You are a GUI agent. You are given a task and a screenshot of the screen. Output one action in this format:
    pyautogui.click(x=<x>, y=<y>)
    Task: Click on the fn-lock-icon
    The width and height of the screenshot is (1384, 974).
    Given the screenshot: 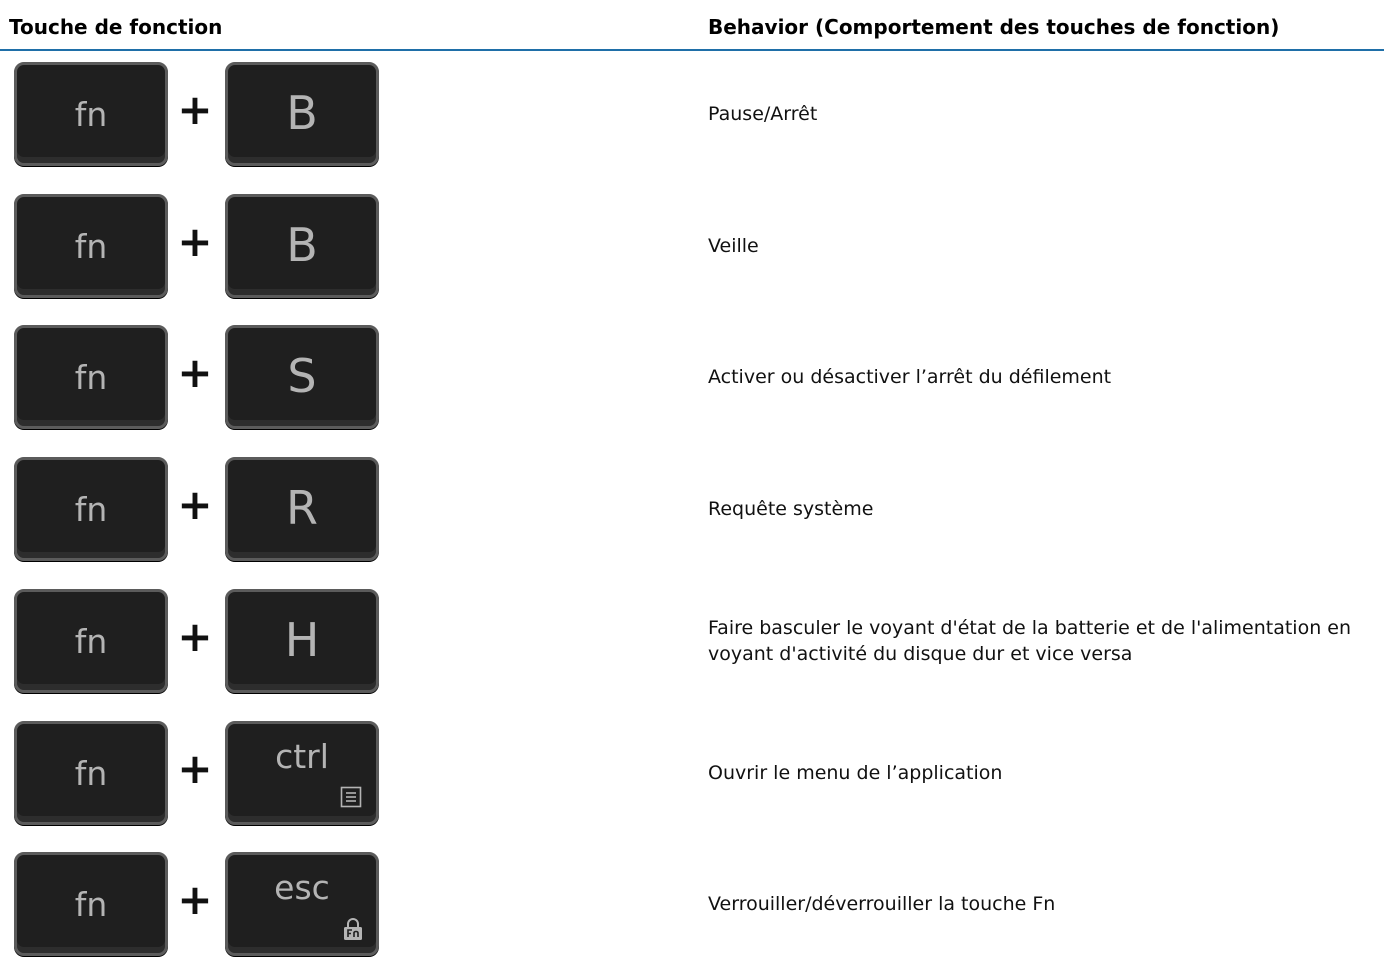 What is the action you would take?
    pyautogui.click(x=353, y=929)
    